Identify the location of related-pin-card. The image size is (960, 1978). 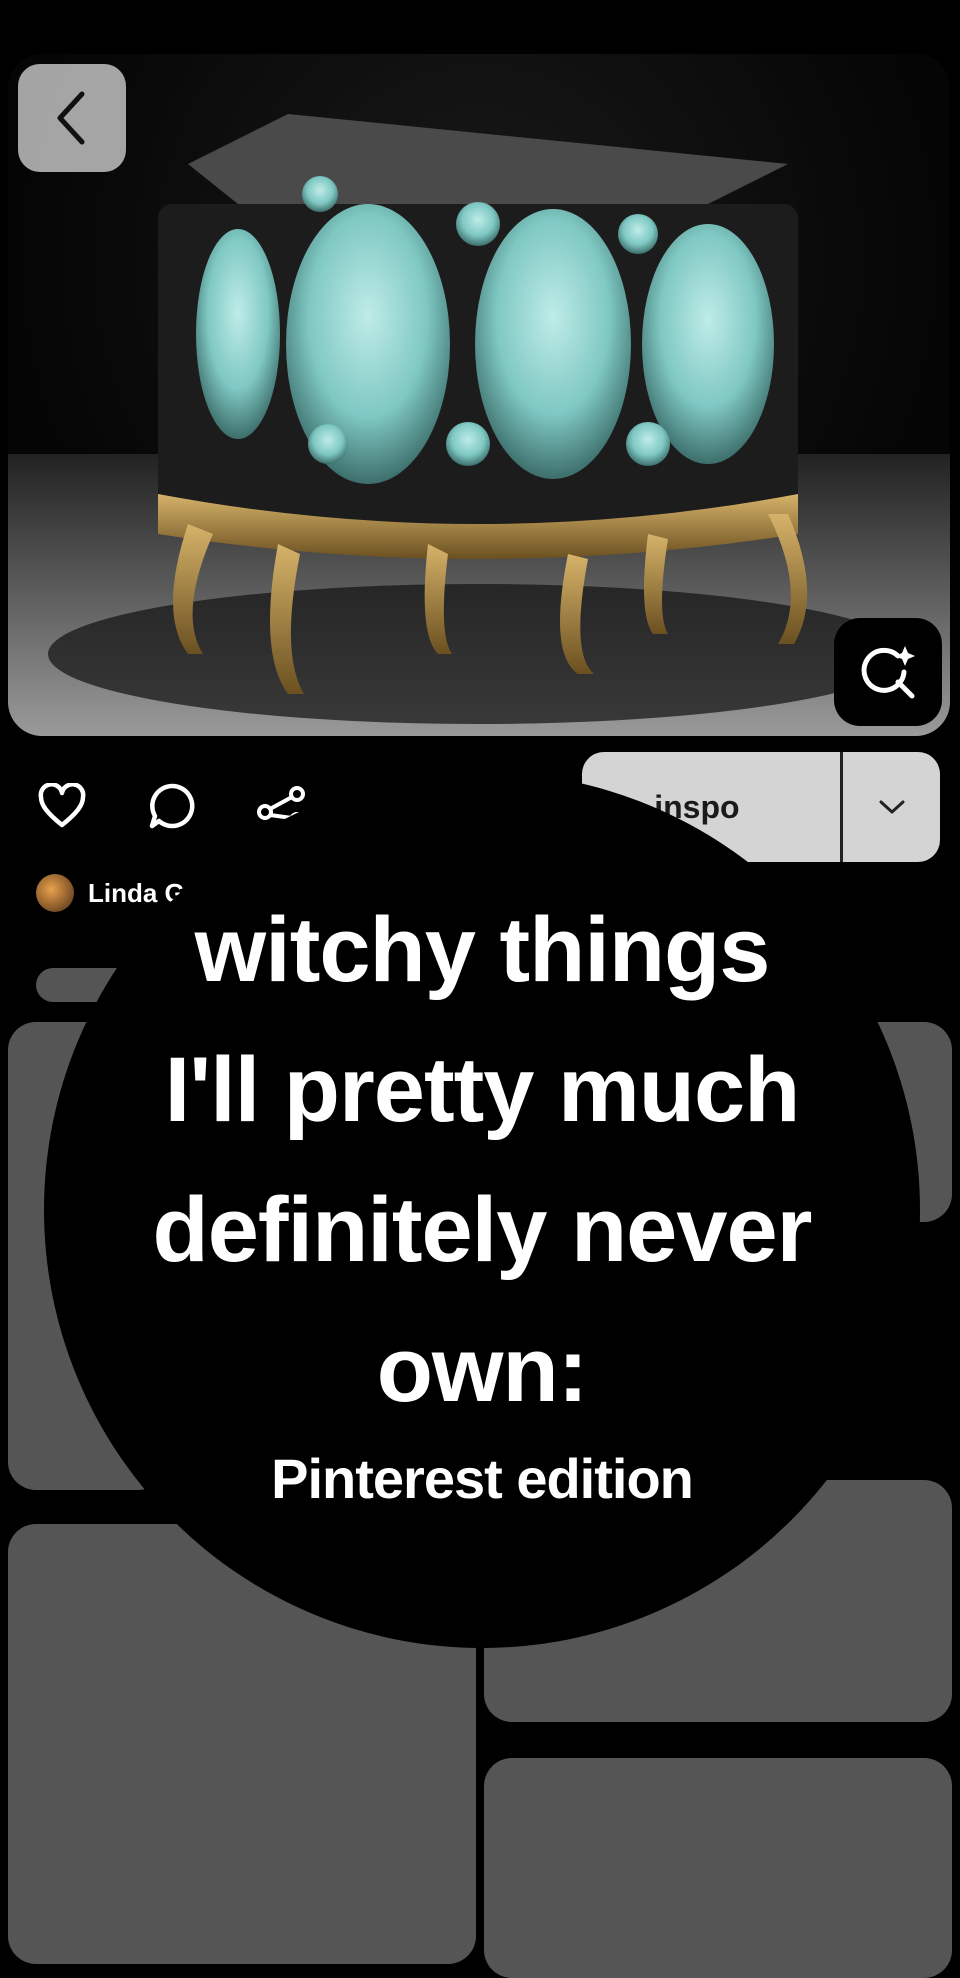
(718, 1868).